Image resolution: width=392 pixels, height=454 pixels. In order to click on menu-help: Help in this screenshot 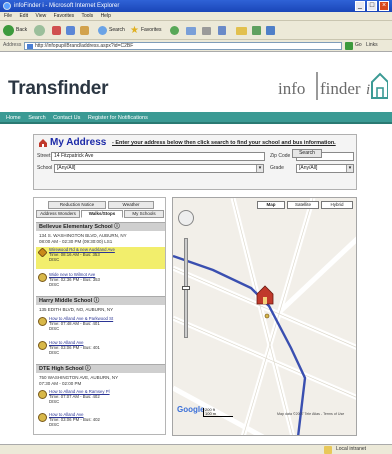, I will do `click(106, 16)`.